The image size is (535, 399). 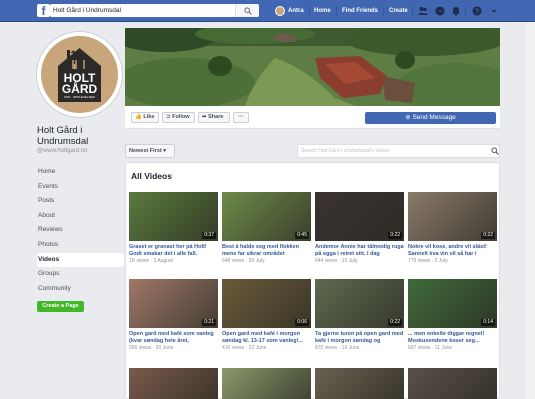 I want to click on video-meta: 779 views · 2 July, so click(x=428, y=261).